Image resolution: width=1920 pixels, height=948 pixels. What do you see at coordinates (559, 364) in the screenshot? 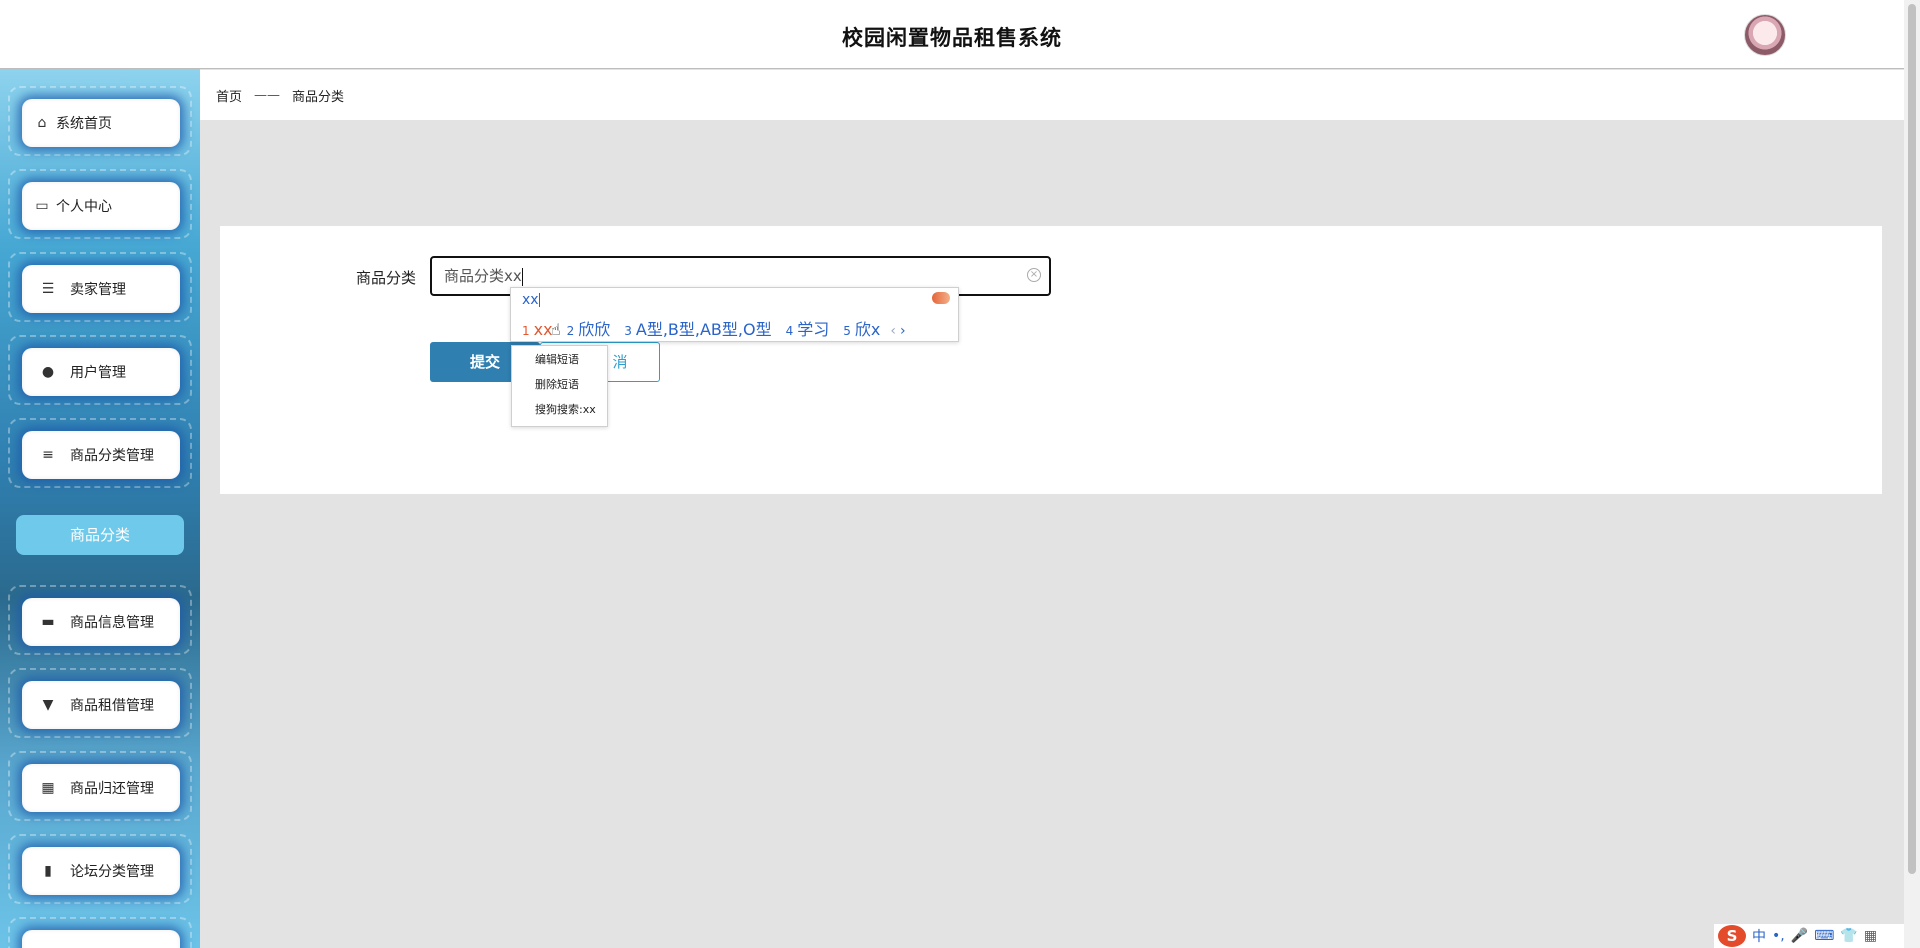
I see `menu-item-edit-phrase: 编辑短语` at bounding box center [559, 364].